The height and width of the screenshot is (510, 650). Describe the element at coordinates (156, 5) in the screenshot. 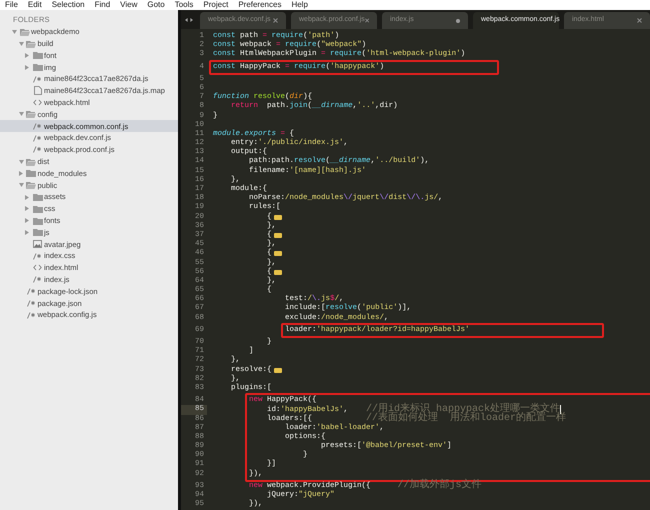

I see `menu-item: Goto` at that location.